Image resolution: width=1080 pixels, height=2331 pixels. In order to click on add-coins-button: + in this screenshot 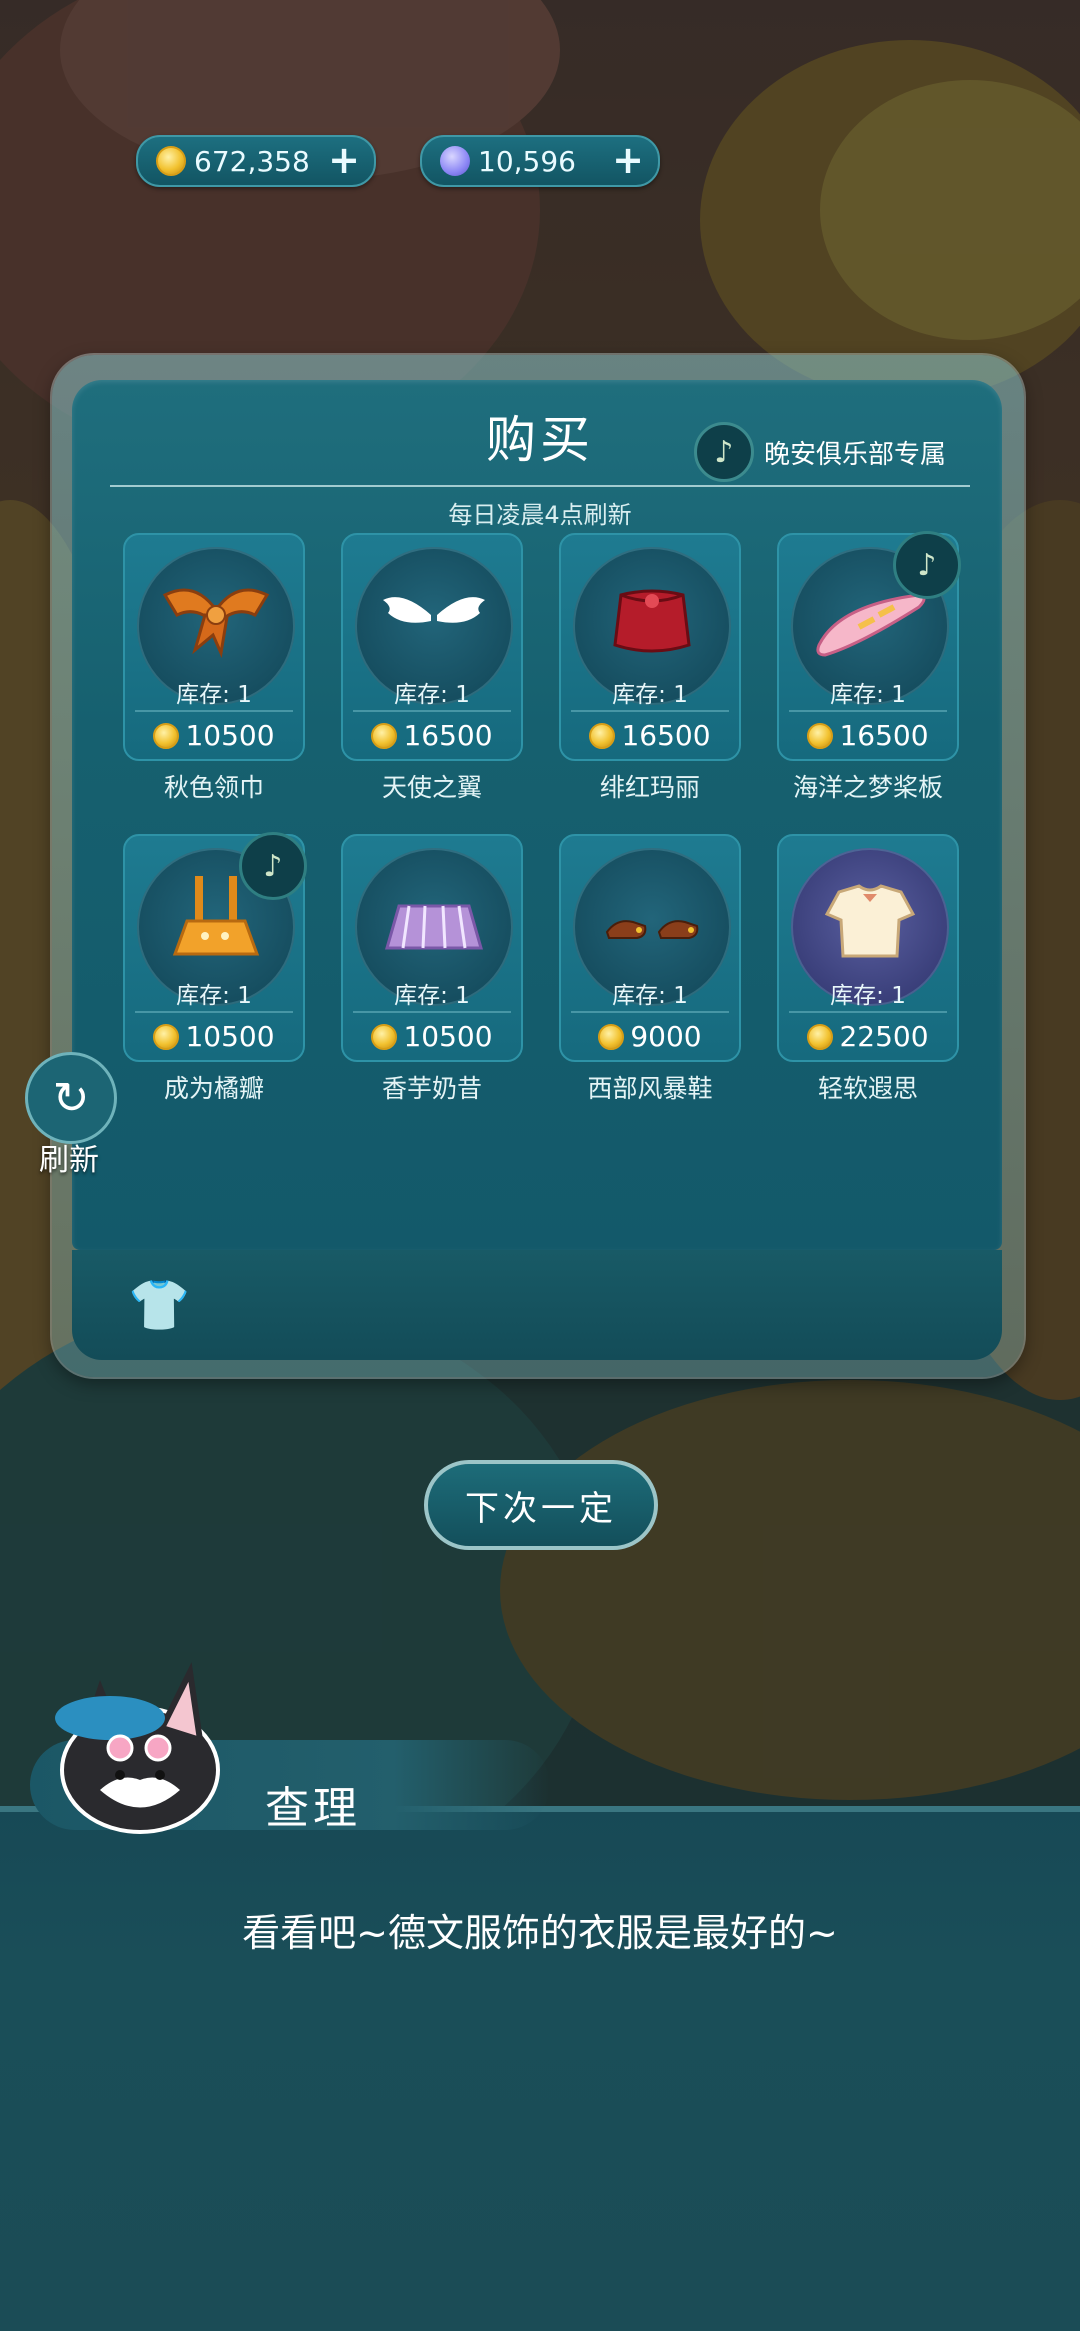, I will do `click(344, 160)`.